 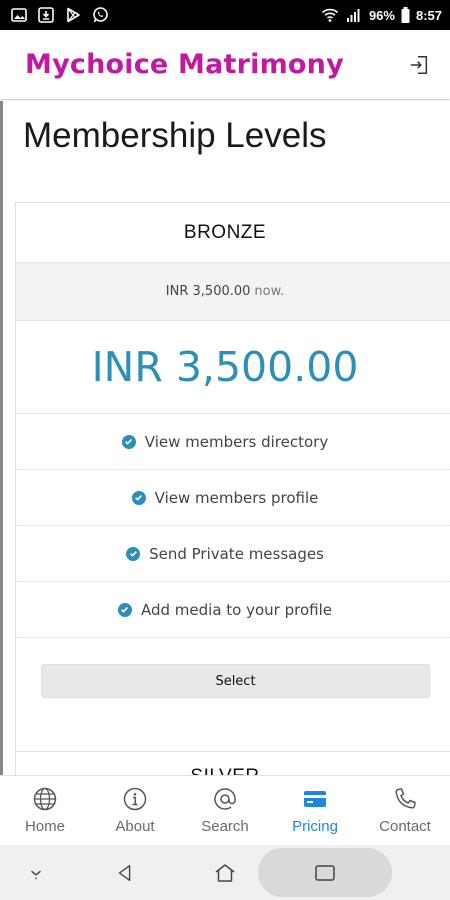 I want to click on sign-in-icon, so click(x=419, y=64).